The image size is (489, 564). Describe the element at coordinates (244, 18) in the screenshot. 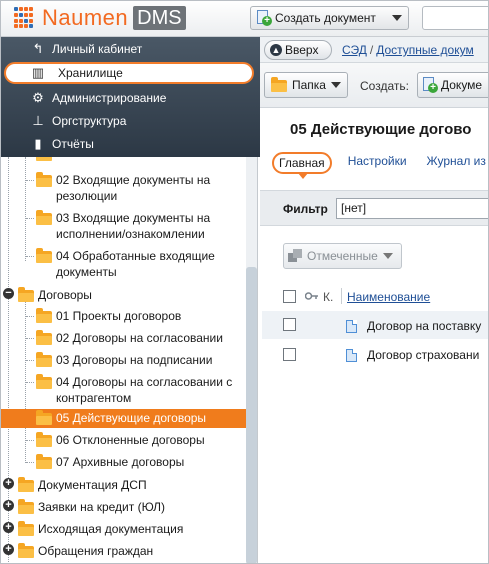

I see `top-header: Naumen DMS + Создать документ` at that location.